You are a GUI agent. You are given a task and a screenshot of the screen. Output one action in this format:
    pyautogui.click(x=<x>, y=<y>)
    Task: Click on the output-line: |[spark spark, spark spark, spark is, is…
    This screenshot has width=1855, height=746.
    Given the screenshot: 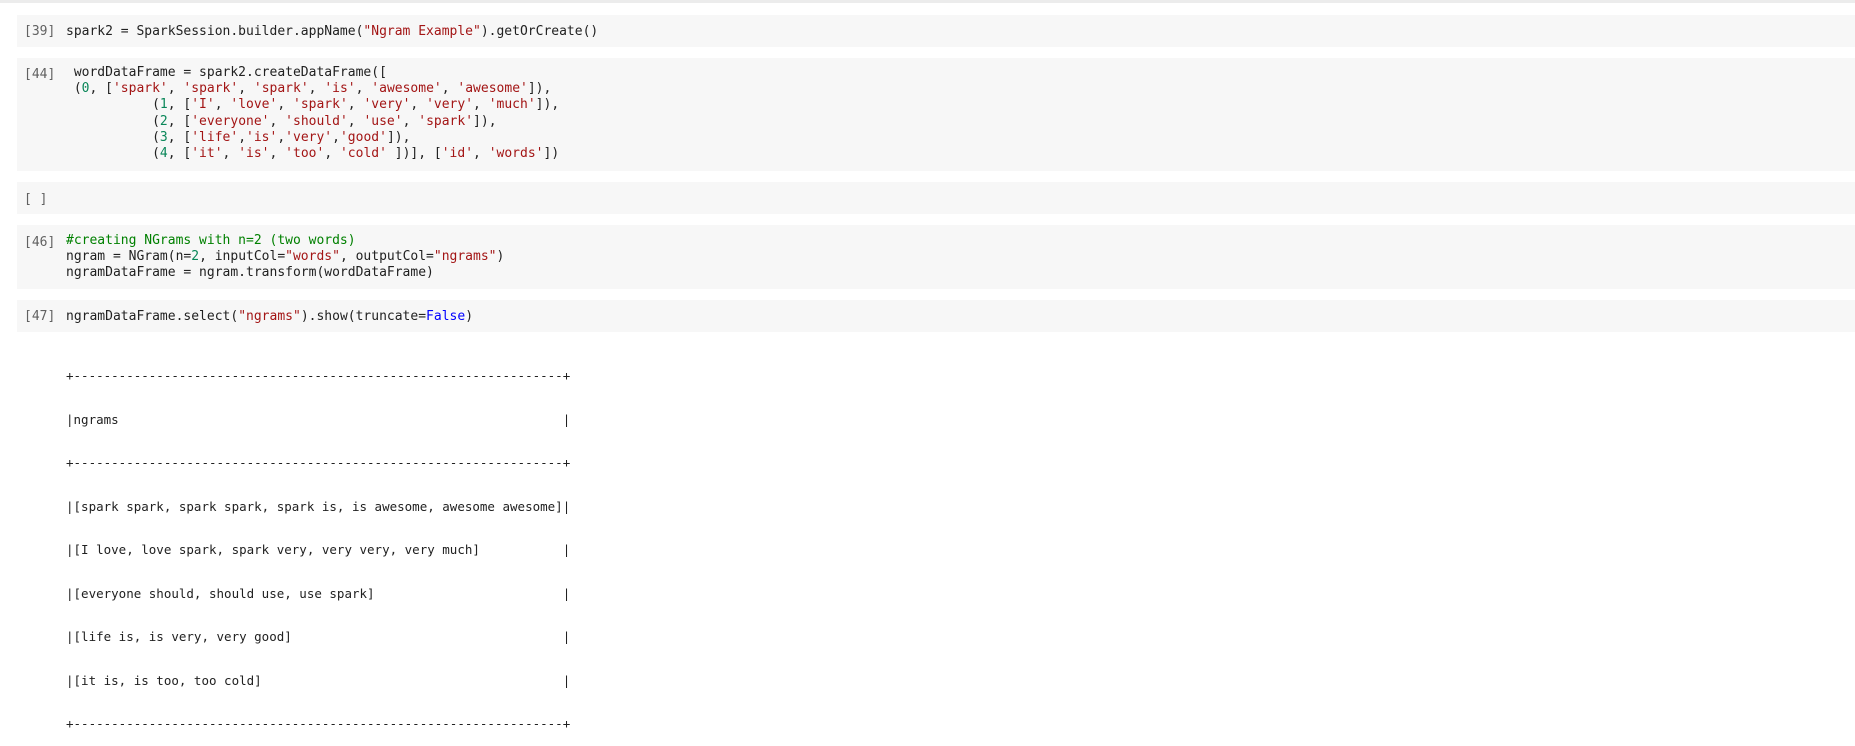 What is the action you would take?
    pyautogui.click(x=318, y=506)
    